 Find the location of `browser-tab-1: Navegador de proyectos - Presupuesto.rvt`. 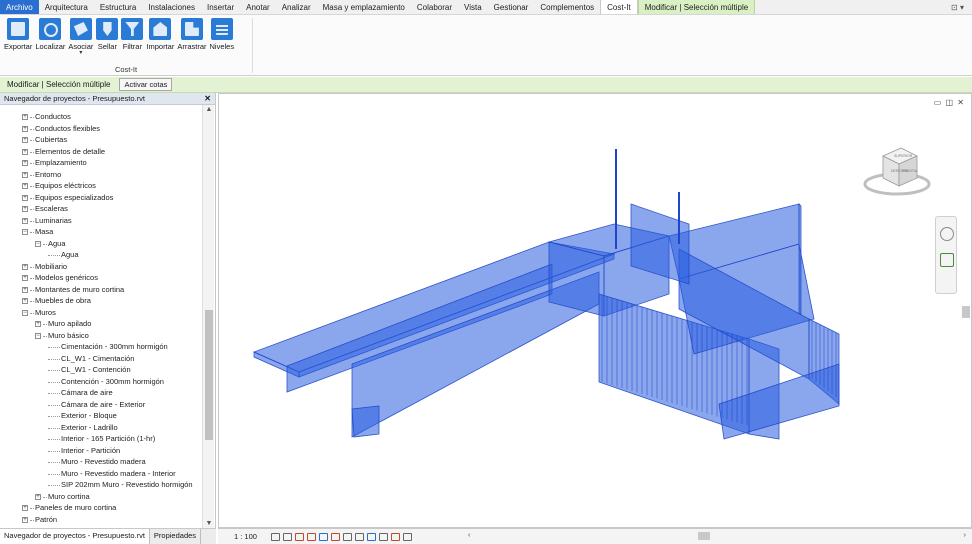

browser-tab-1: Navegador de proyectos - Presupuesto.rvt is located at coordinates (75, 536).